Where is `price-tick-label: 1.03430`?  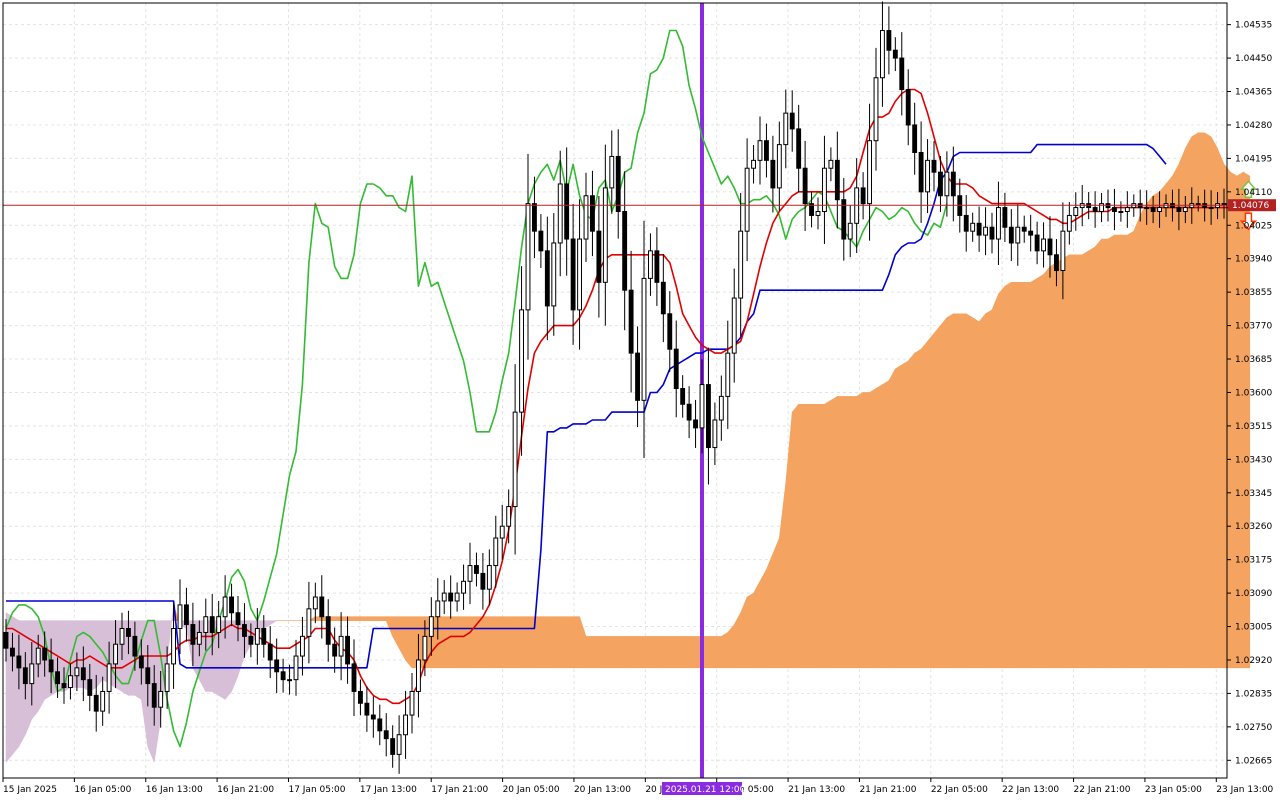
price-tick-label: 1.03430 is located at coordinates (1253, 460).